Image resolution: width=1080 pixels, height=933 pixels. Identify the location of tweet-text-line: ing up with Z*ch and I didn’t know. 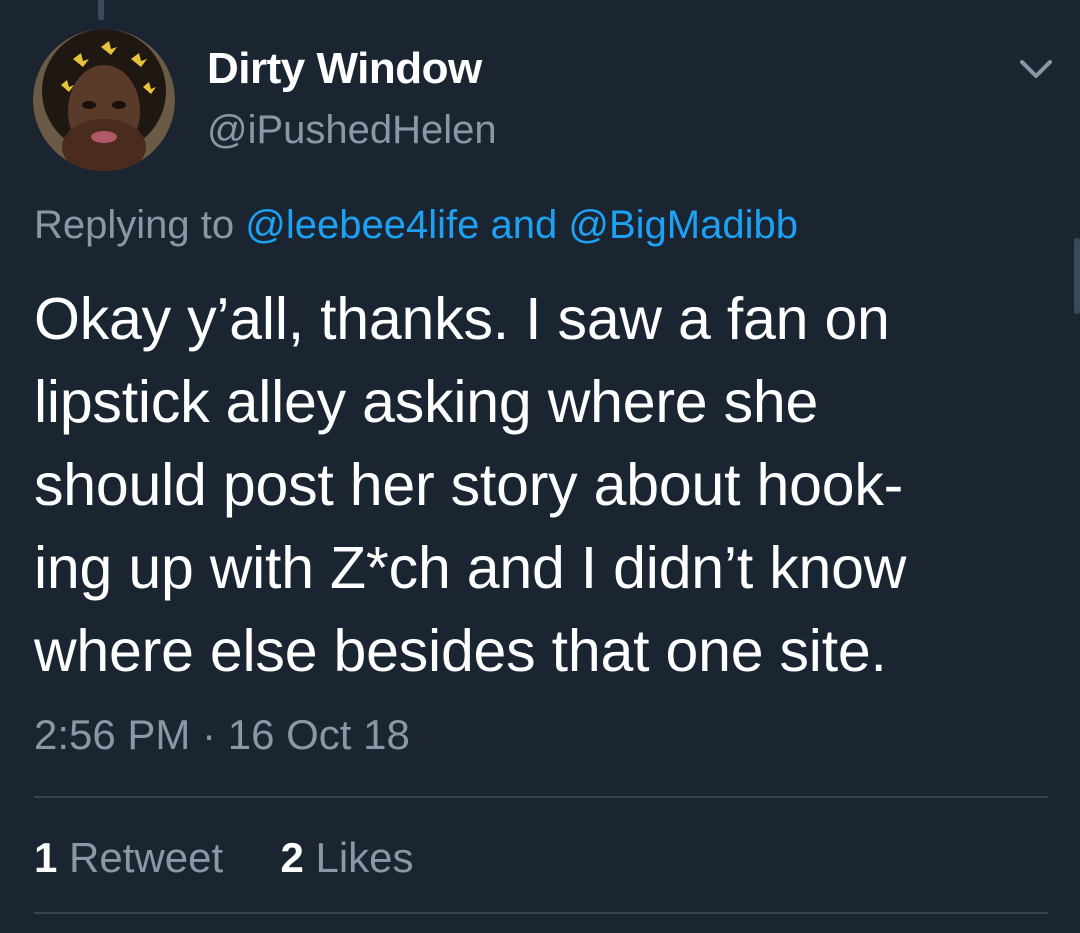
(470, 568).